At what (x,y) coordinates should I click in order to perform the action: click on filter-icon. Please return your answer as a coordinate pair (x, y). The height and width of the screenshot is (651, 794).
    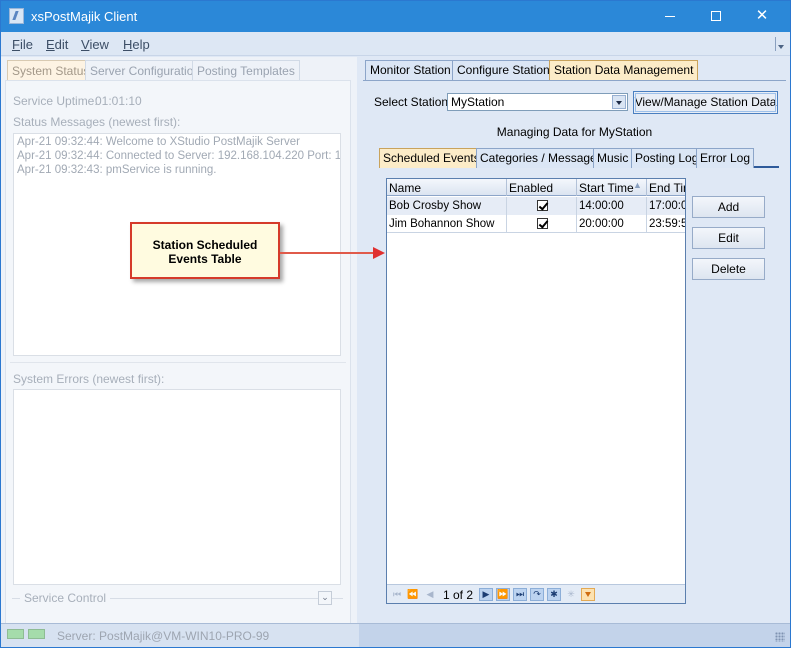
    Looking at the image, I should click on (588, 594).